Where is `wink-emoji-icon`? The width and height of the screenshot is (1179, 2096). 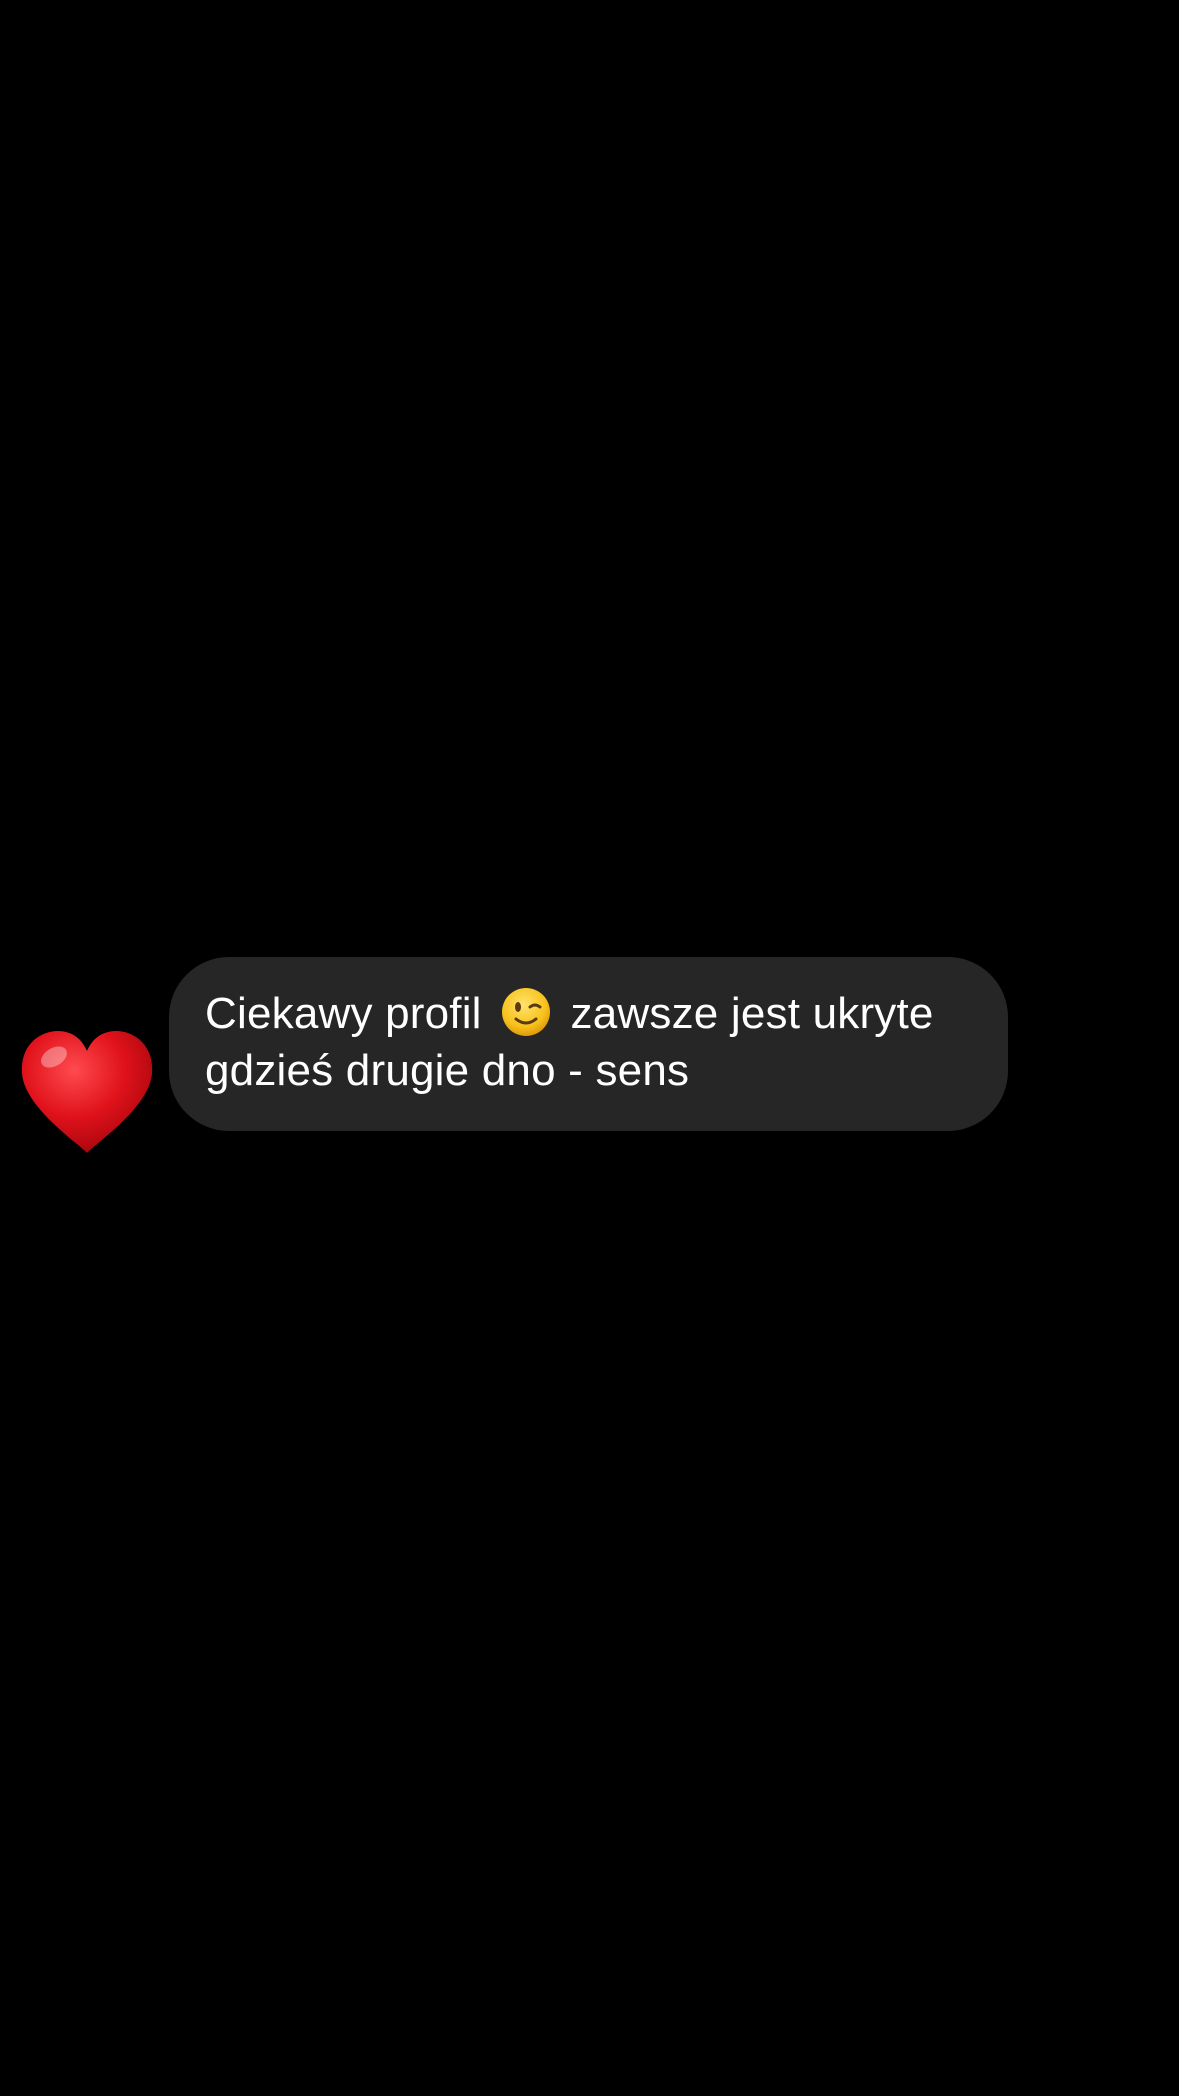
wink-emoji-icon is located at coordinates (526, 1012).